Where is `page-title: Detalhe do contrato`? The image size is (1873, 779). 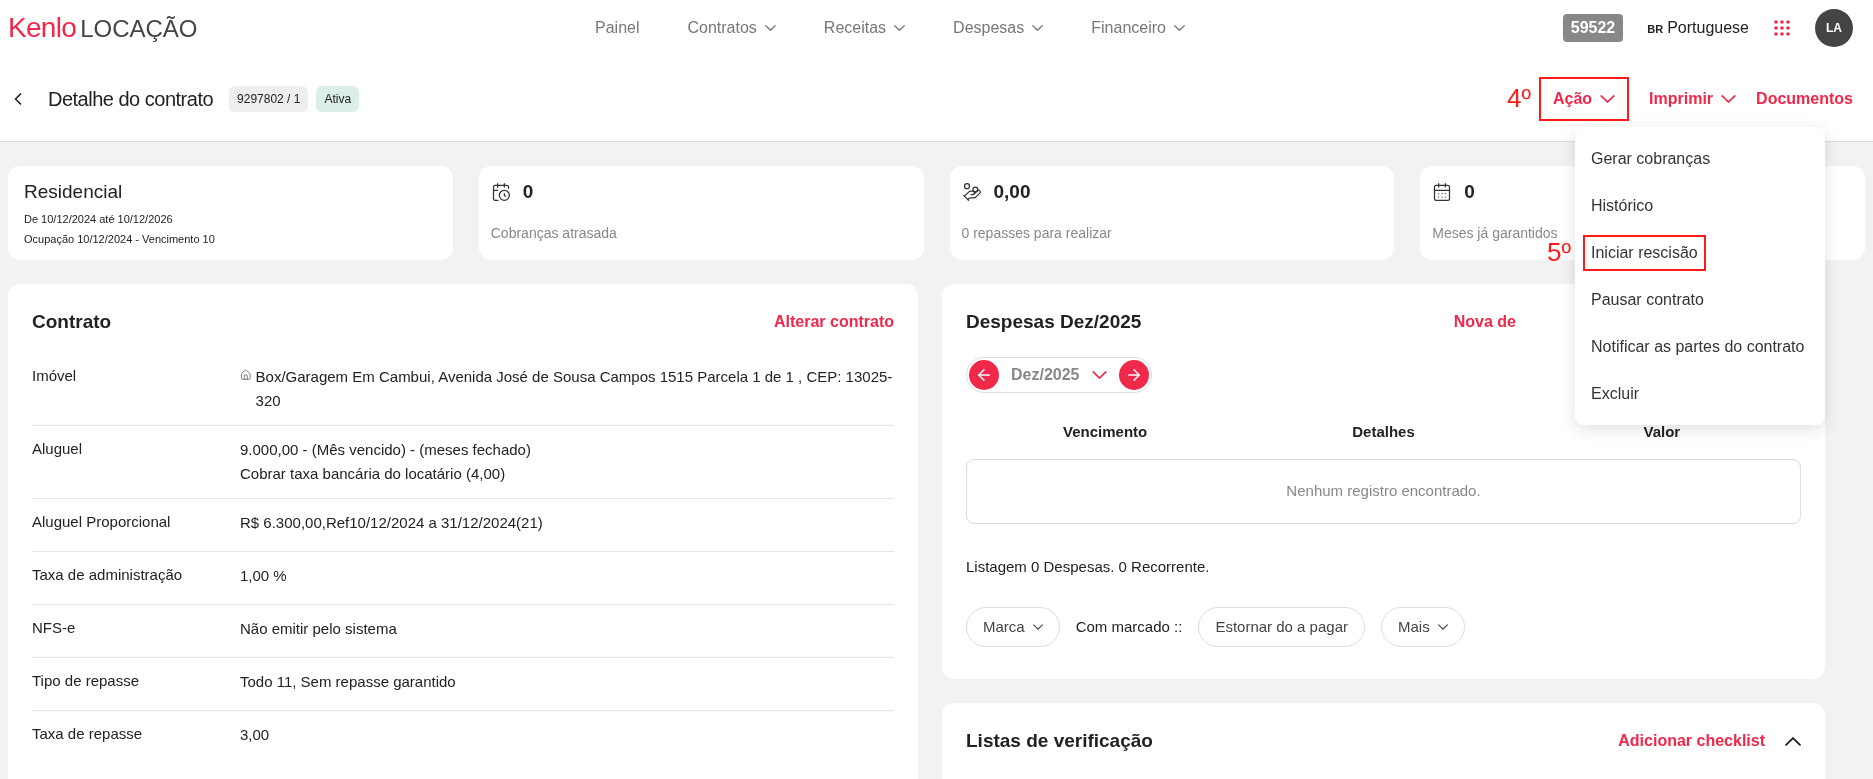
page-title: Detalhe do contrato is located at coordinates (131, 99).